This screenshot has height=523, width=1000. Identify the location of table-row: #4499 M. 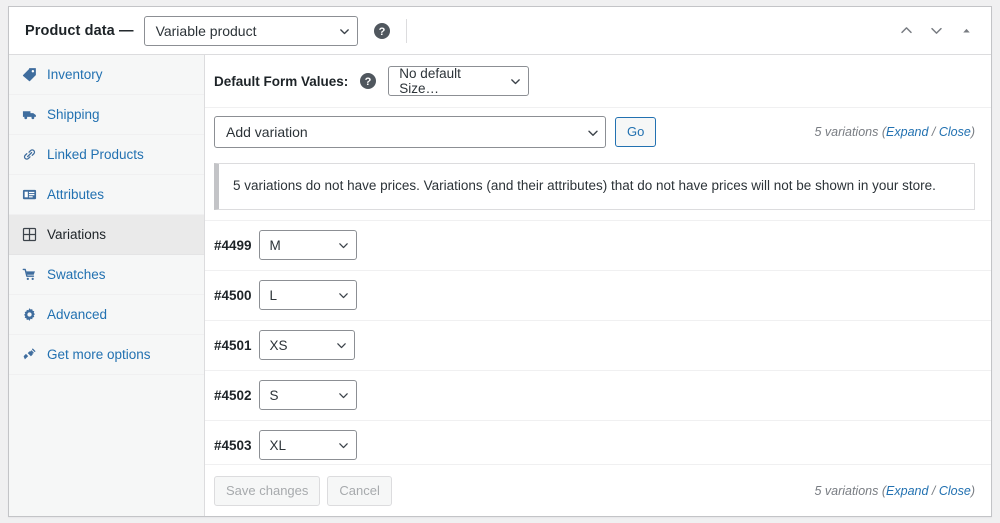
(598, 245).